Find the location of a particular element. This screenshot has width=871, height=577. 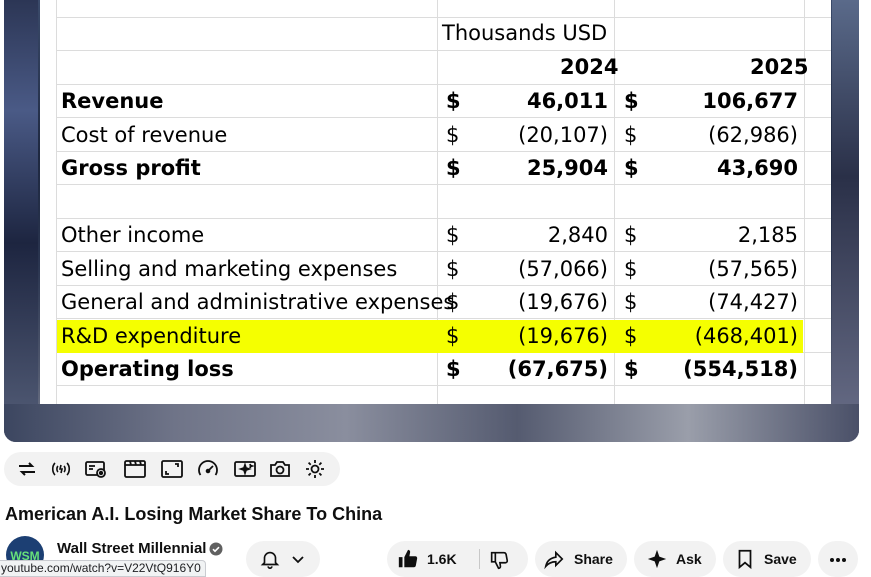

table-row: Operating loss $ (67,675) $ (554,518) is located at coordinates (435, 368).